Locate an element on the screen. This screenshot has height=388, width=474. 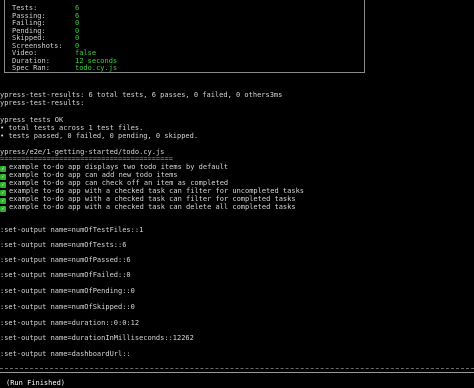
check-icon: ✓ is located at coordinates (3, 209).